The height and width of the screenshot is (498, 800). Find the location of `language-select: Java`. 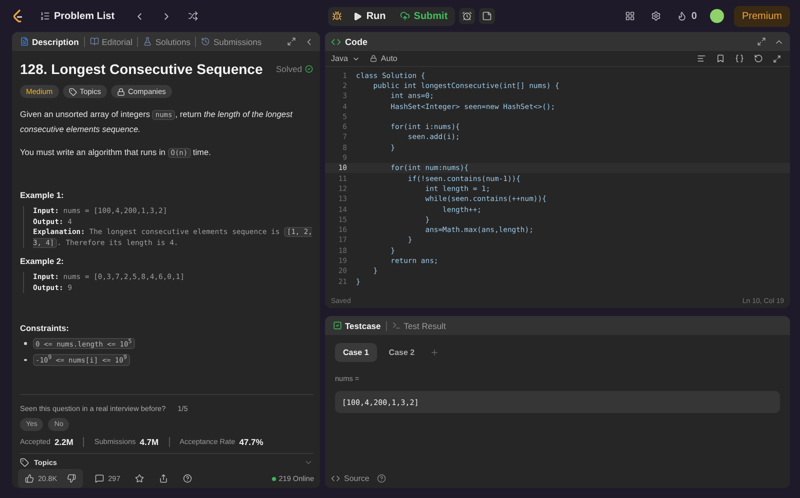

language-select: Java is located at coordinates (345, 58).